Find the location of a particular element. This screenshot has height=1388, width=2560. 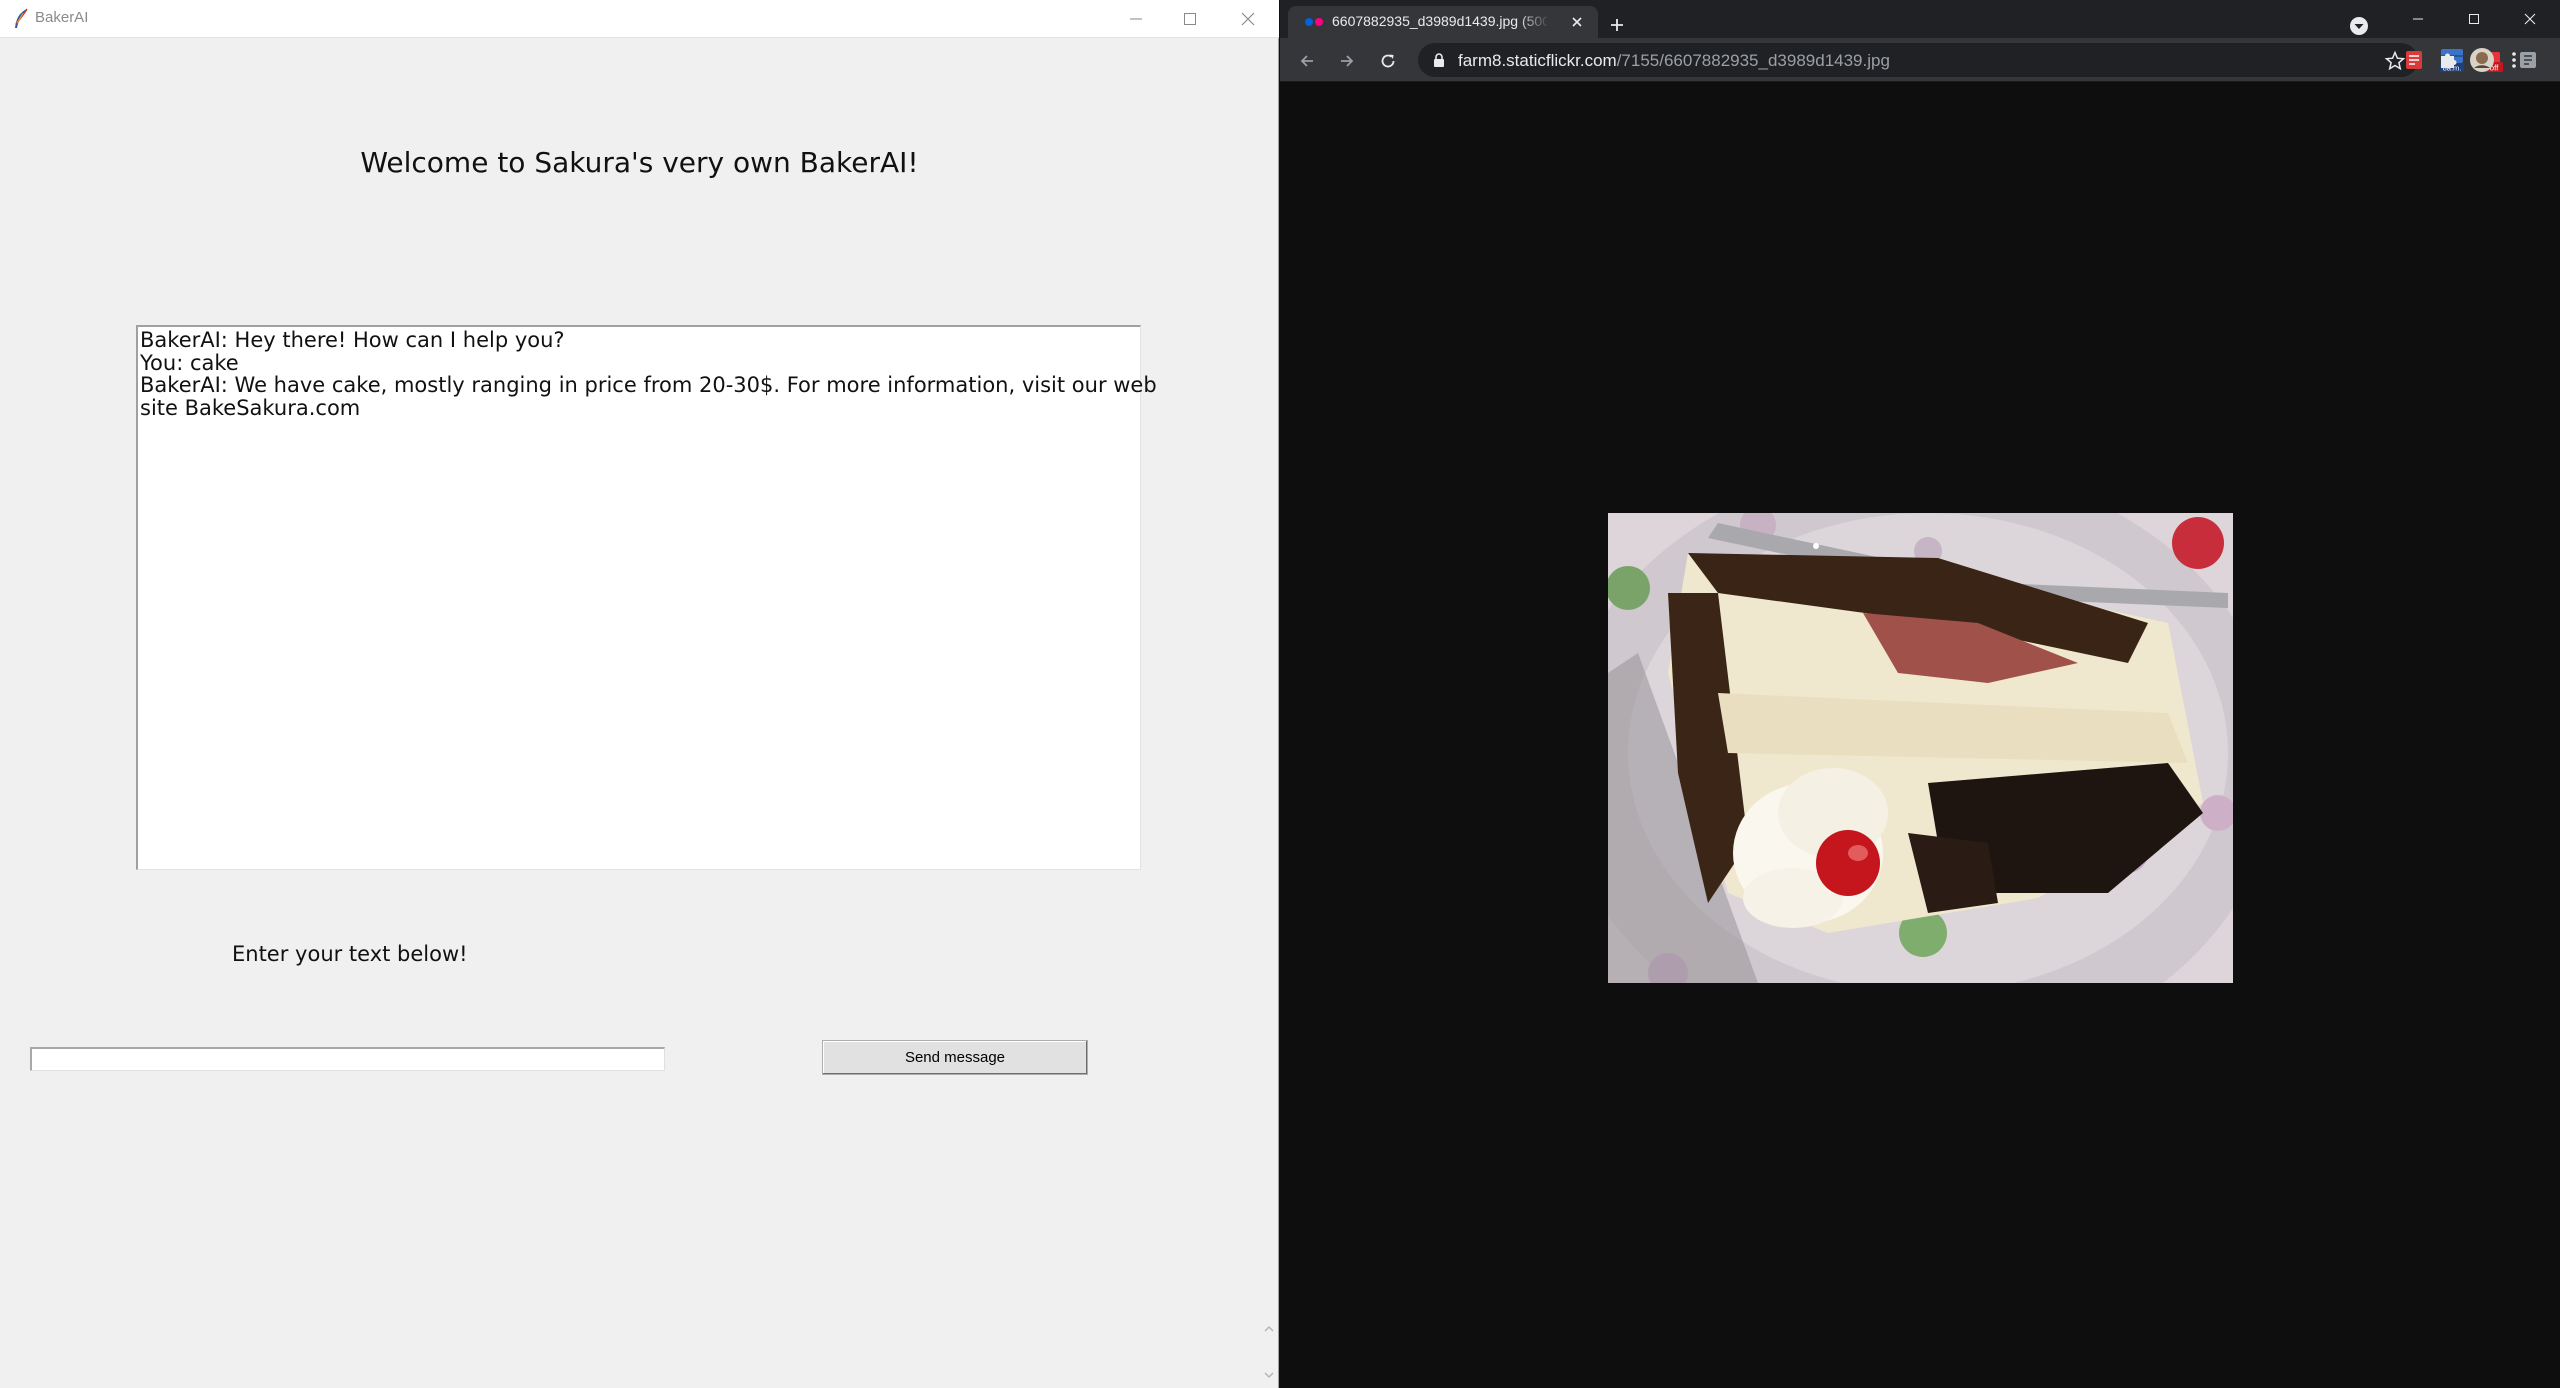

window-title: BakerAI is located at coordinates (62, 17).